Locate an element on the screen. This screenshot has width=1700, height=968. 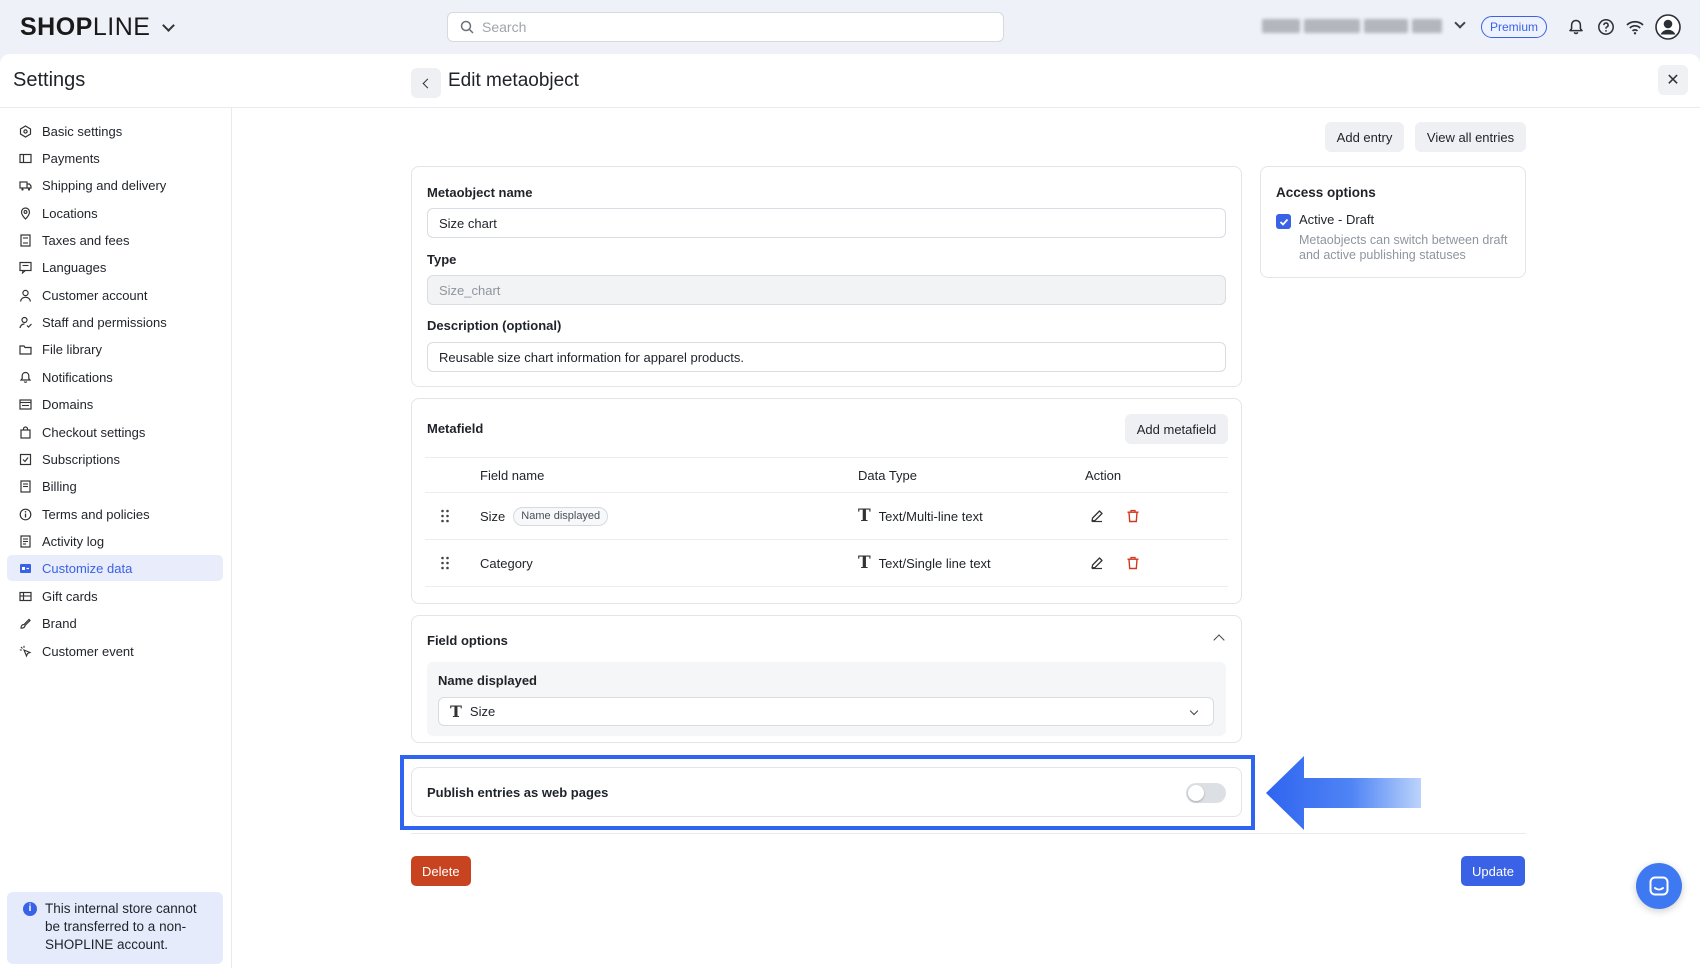
search-icon is located at coordinates (467, 27).